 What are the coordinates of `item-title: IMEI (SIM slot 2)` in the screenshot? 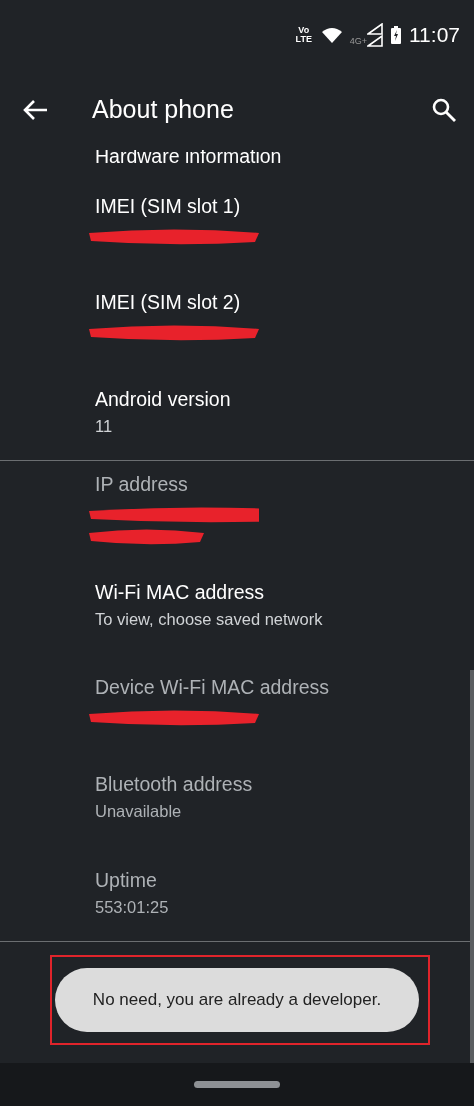 It's located at (284, 303).